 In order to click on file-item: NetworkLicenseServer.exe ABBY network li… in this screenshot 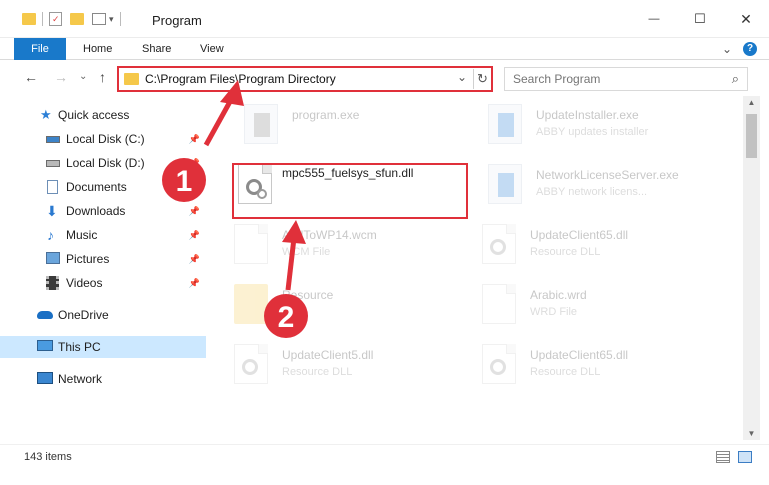, I will do `click(604, 186)`.